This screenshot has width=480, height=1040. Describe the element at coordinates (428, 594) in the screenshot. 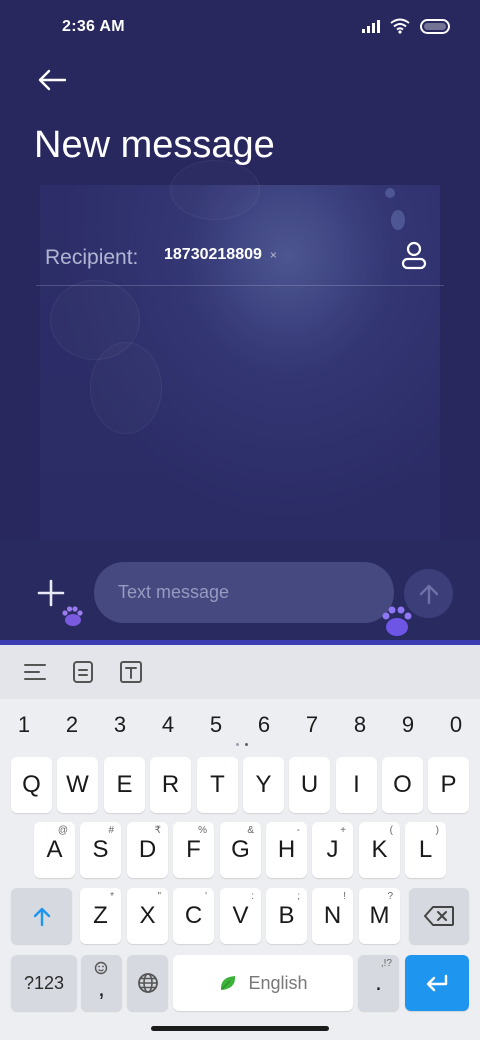

I see `arrow-up-icon` at that location.